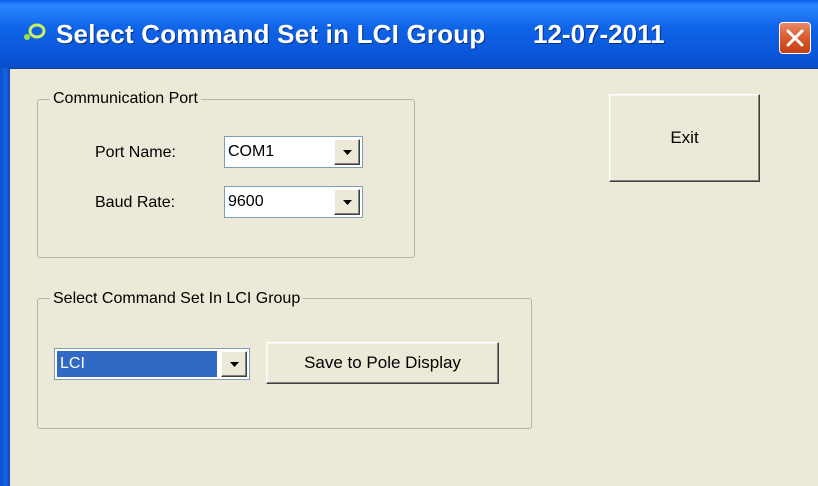  I want to click on command-set-dropdown-button, so click(234, 364).